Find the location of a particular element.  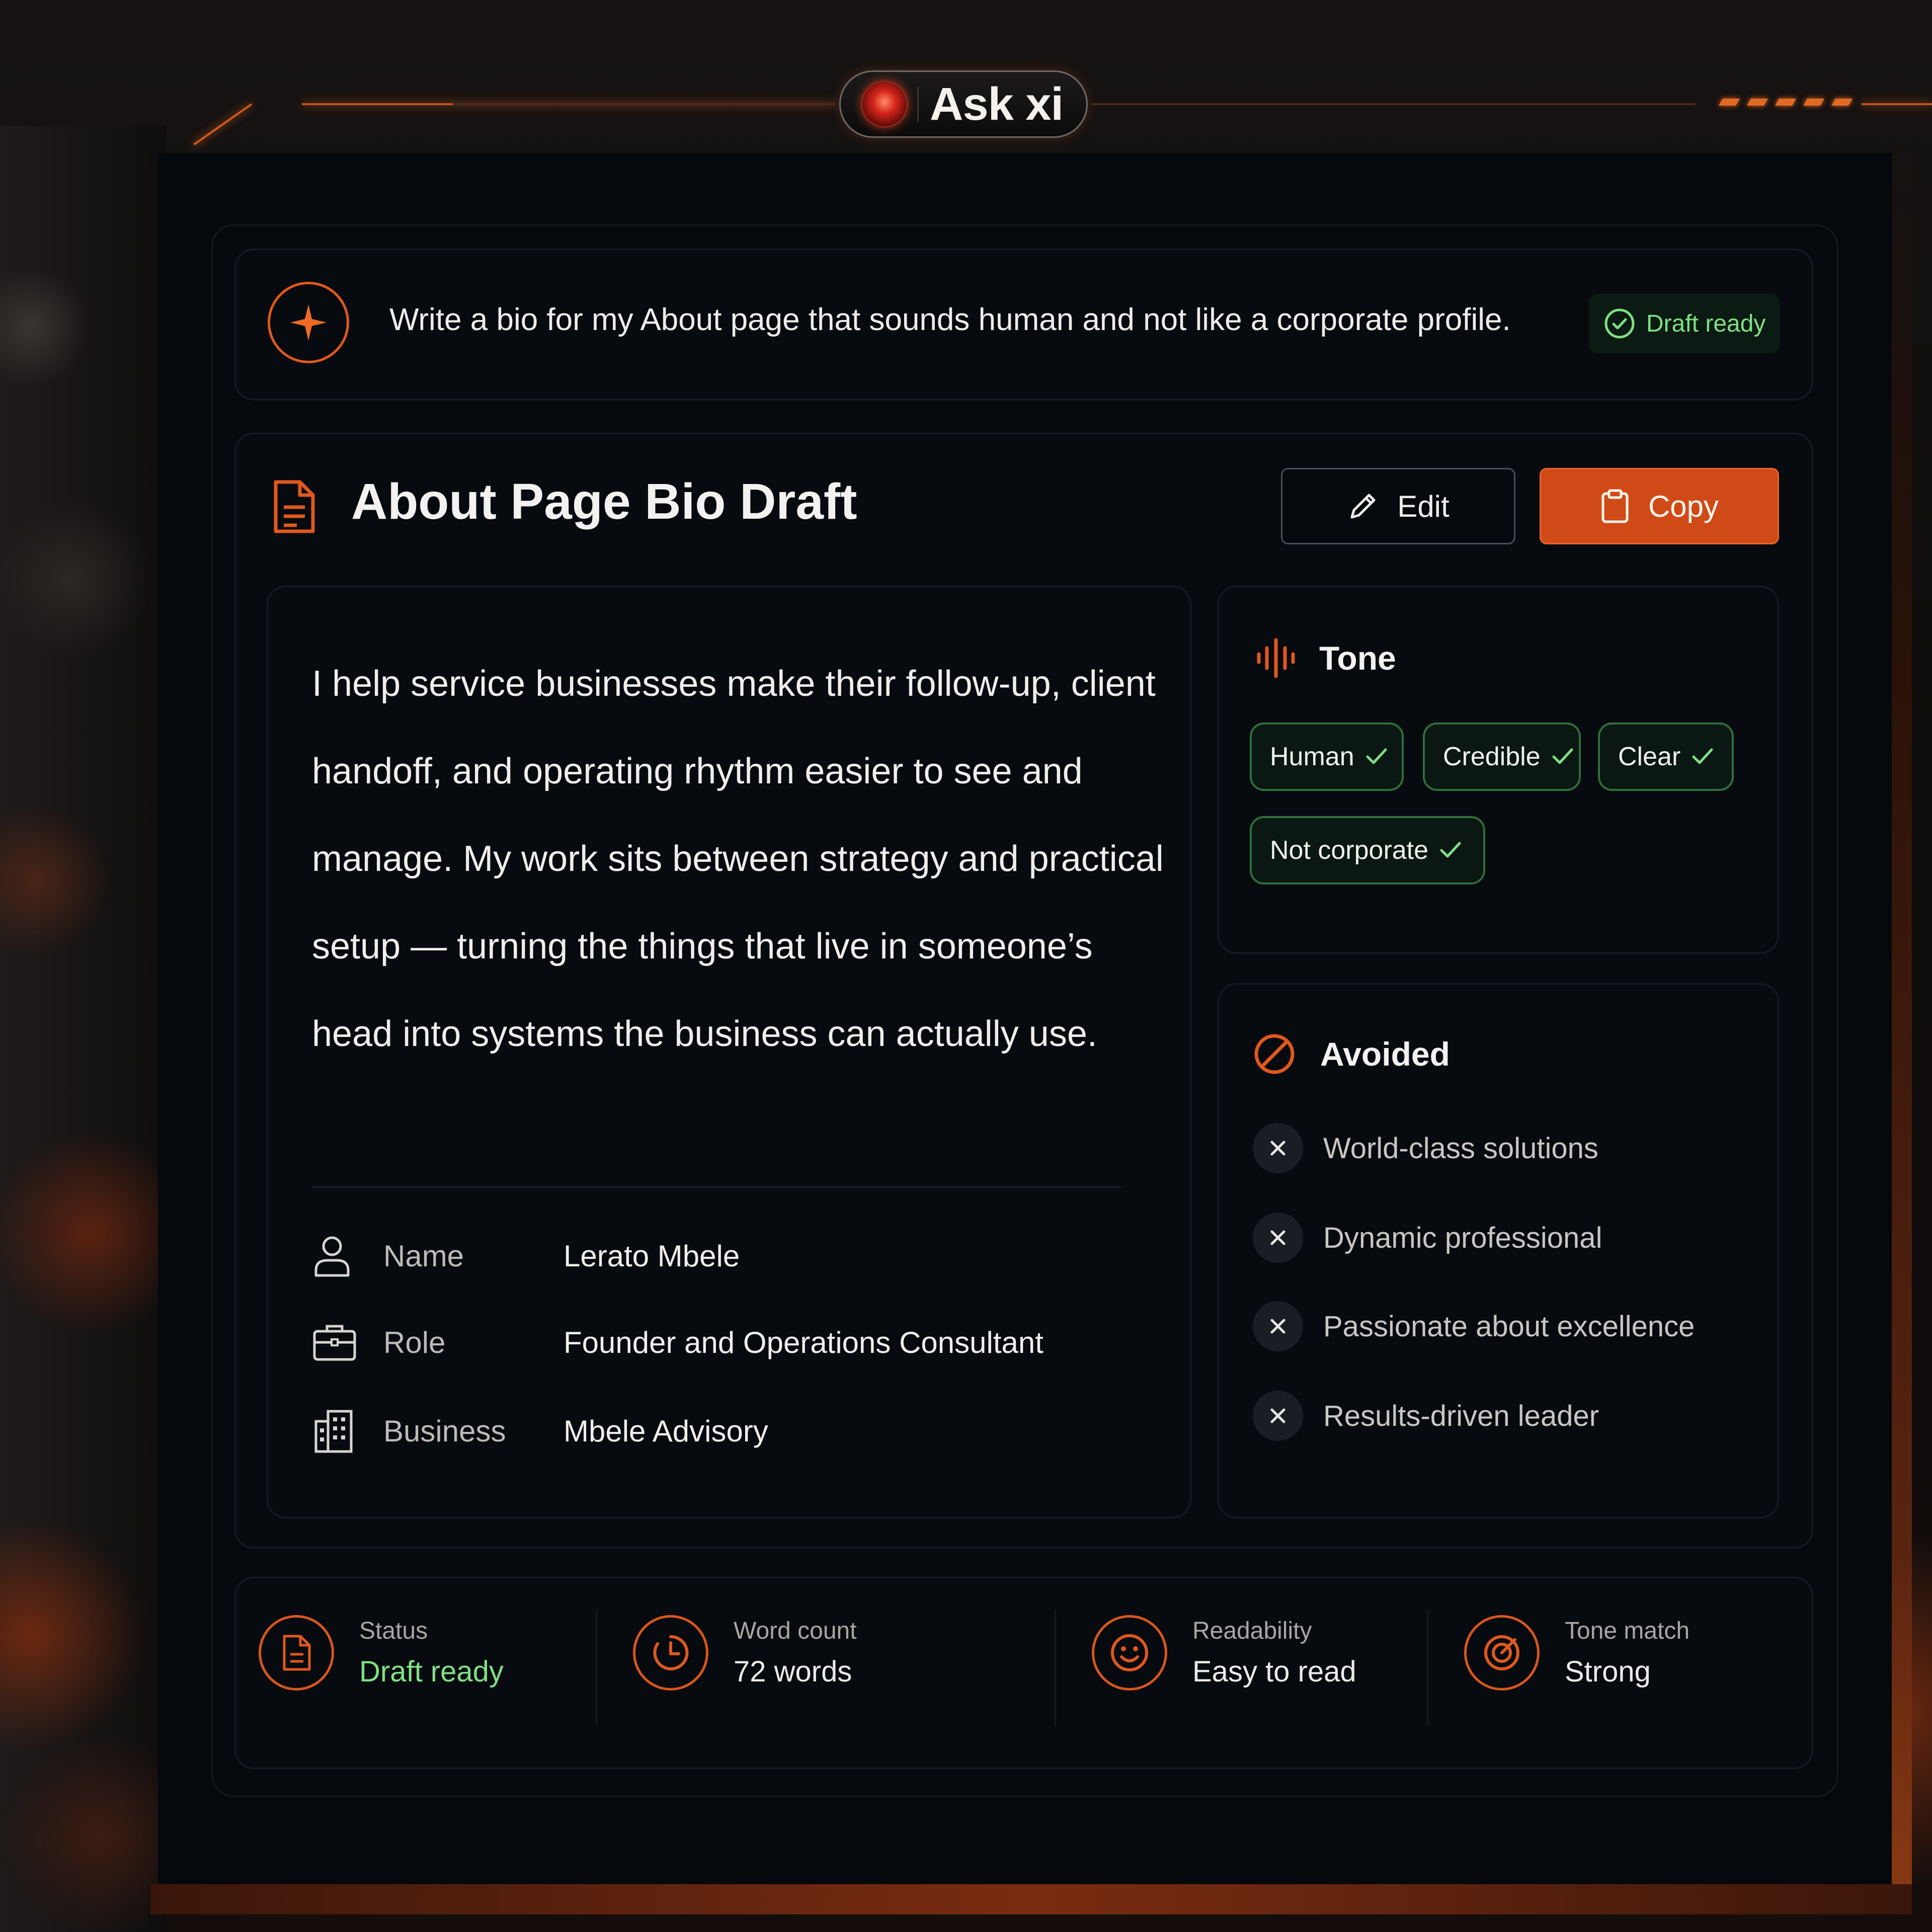

rock-texture-left is located at coordinates (83, 1029).